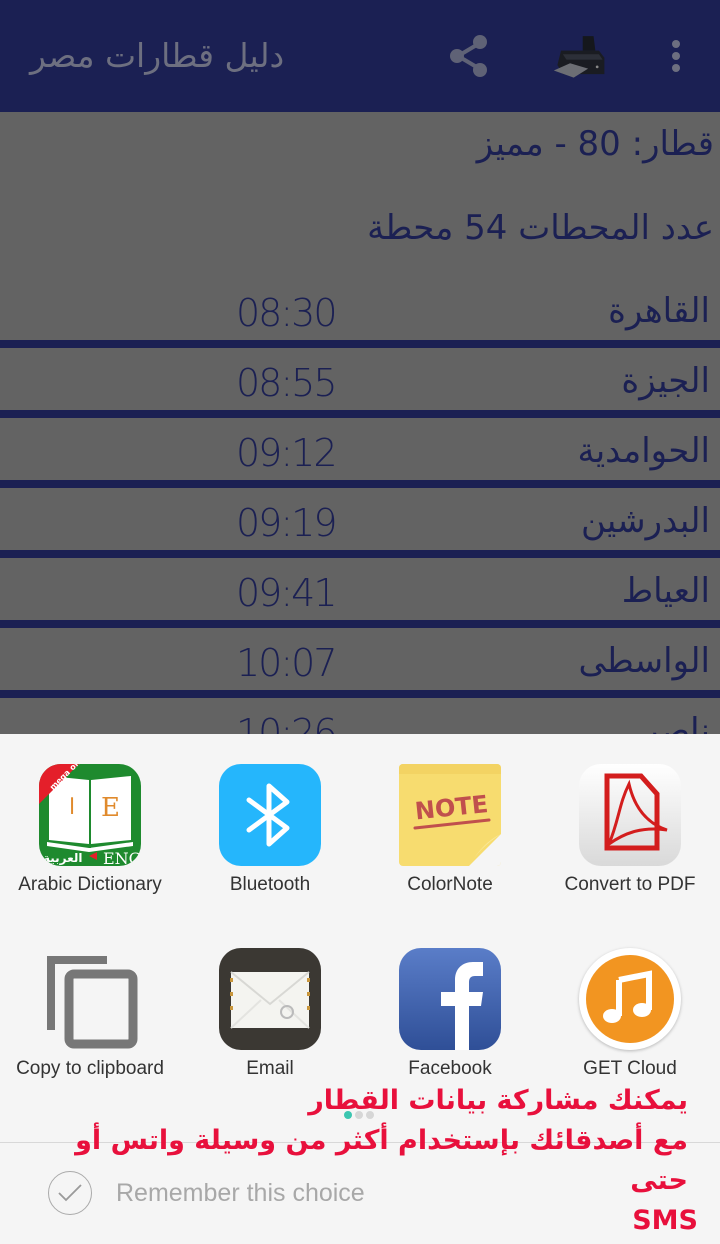 The width and height of the screenshot is (720, 1244). What do you see at coordinates (676, 722) in the screenshot?
I see `station-name: ناصر` at bounding box center [676, 722].